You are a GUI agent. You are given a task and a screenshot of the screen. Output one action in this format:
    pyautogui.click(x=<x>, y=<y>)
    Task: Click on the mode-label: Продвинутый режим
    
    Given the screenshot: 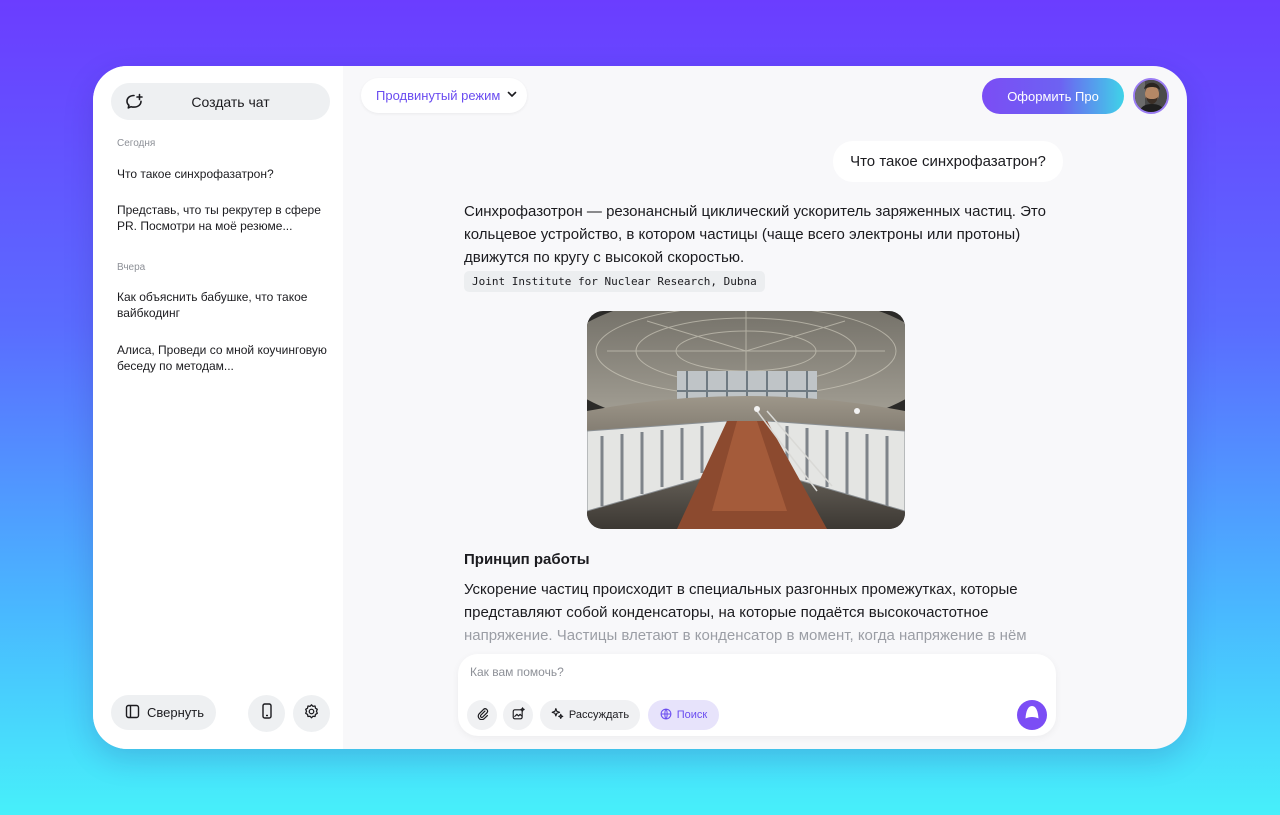 What is the action you would take?
    pyautogui.click(x=438, y=95)
    